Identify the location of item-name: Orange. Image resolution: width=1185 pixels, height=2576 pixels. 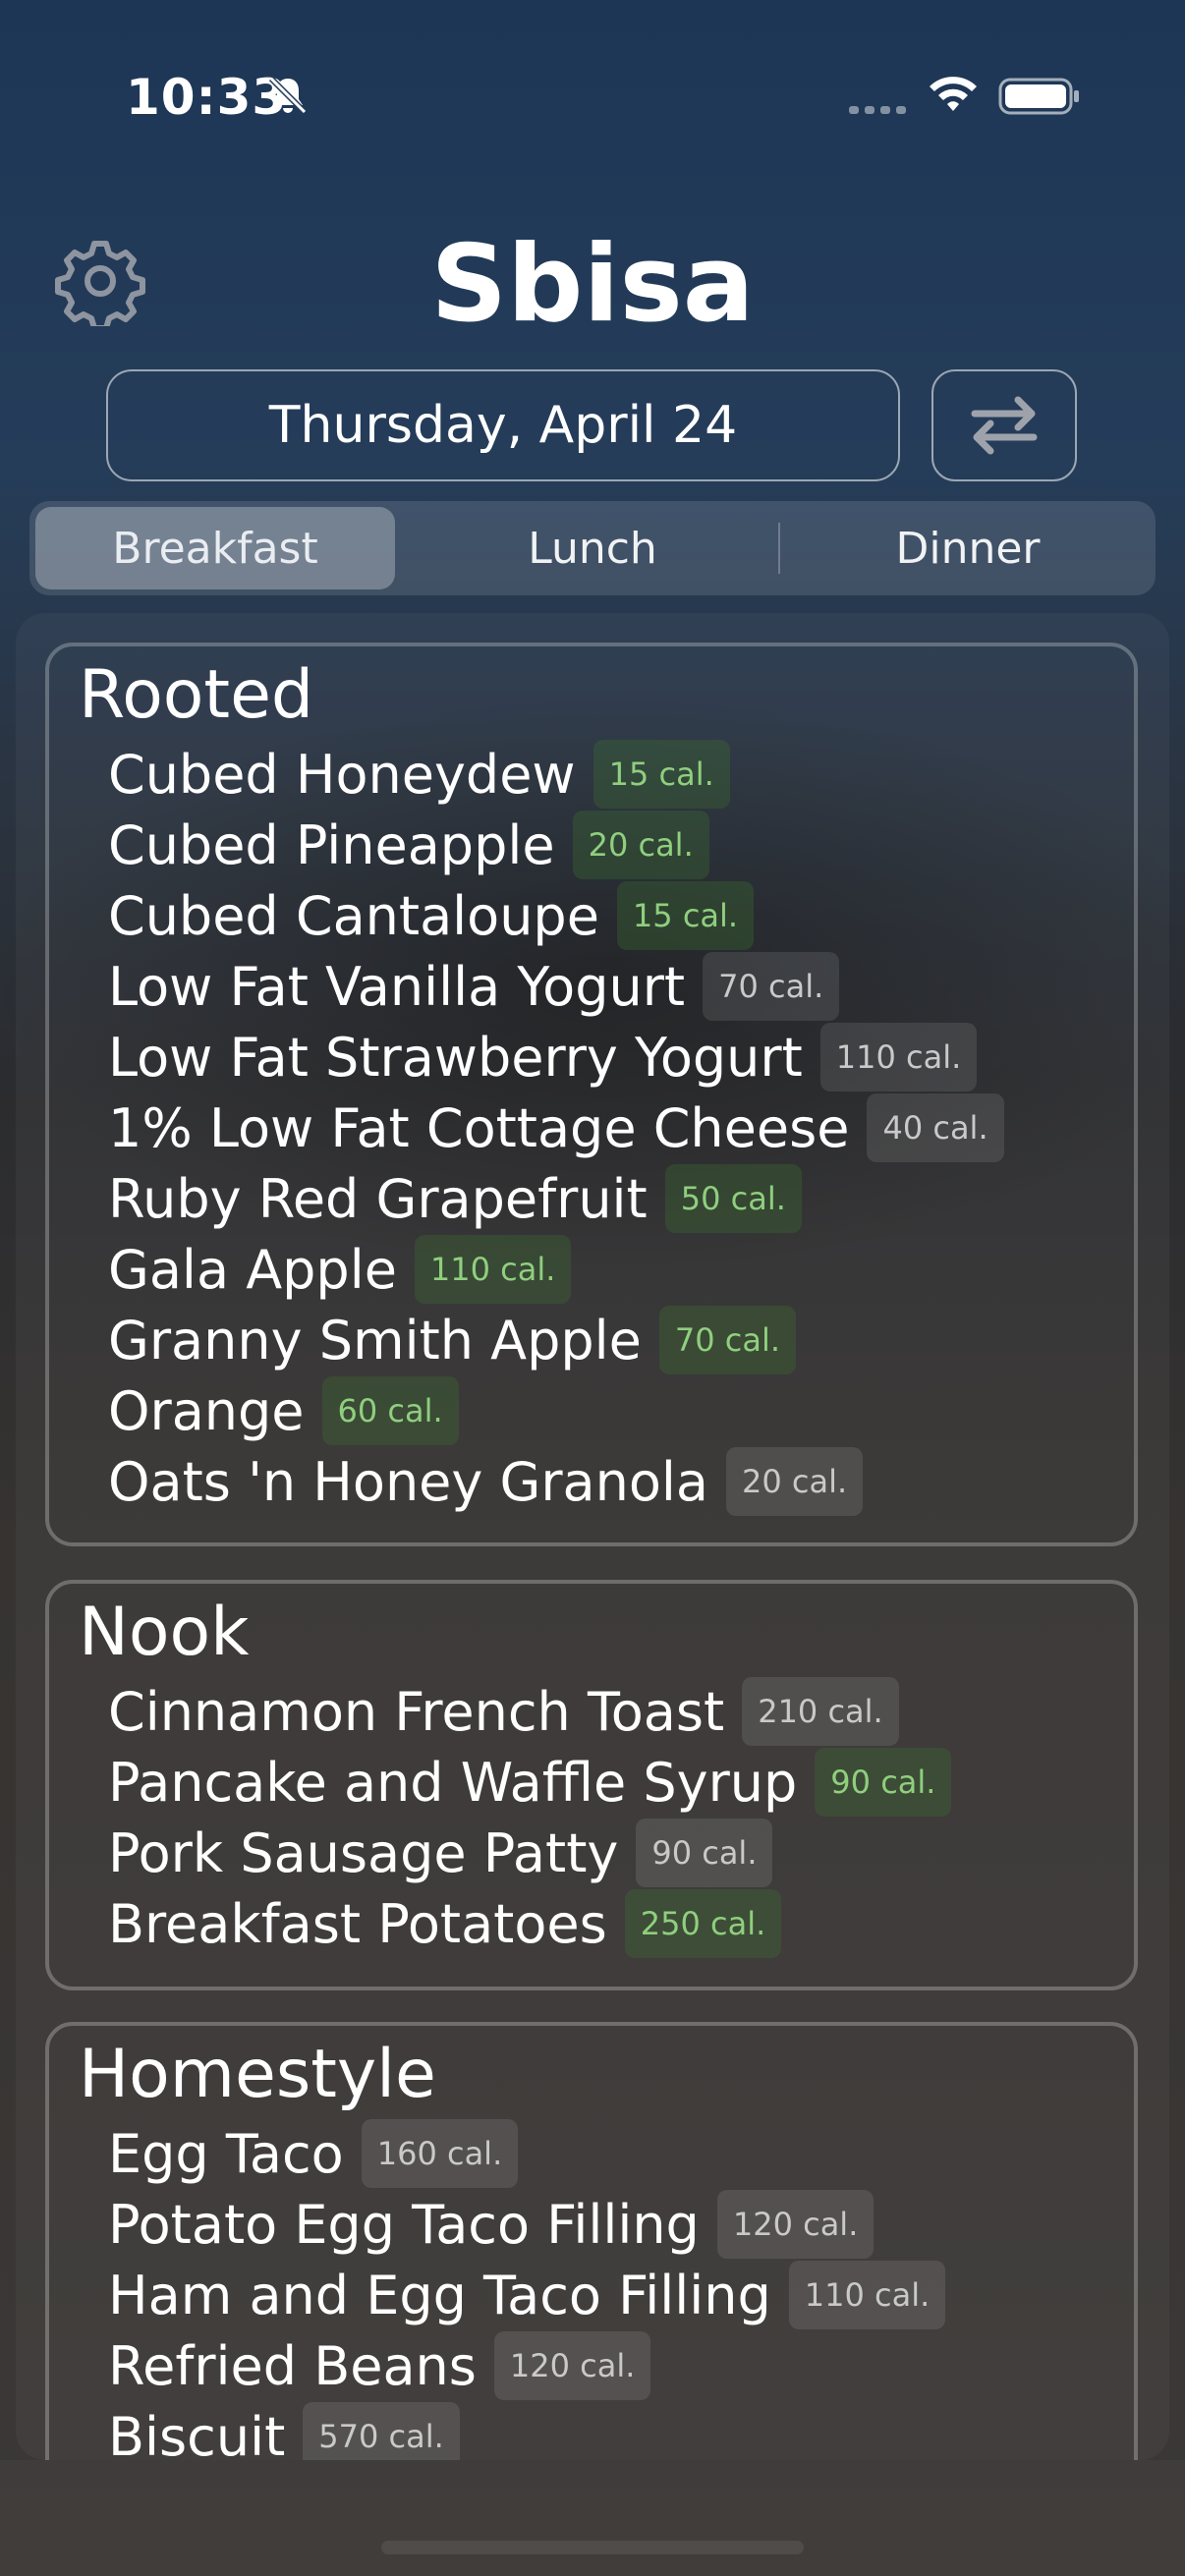
(207, 1410).